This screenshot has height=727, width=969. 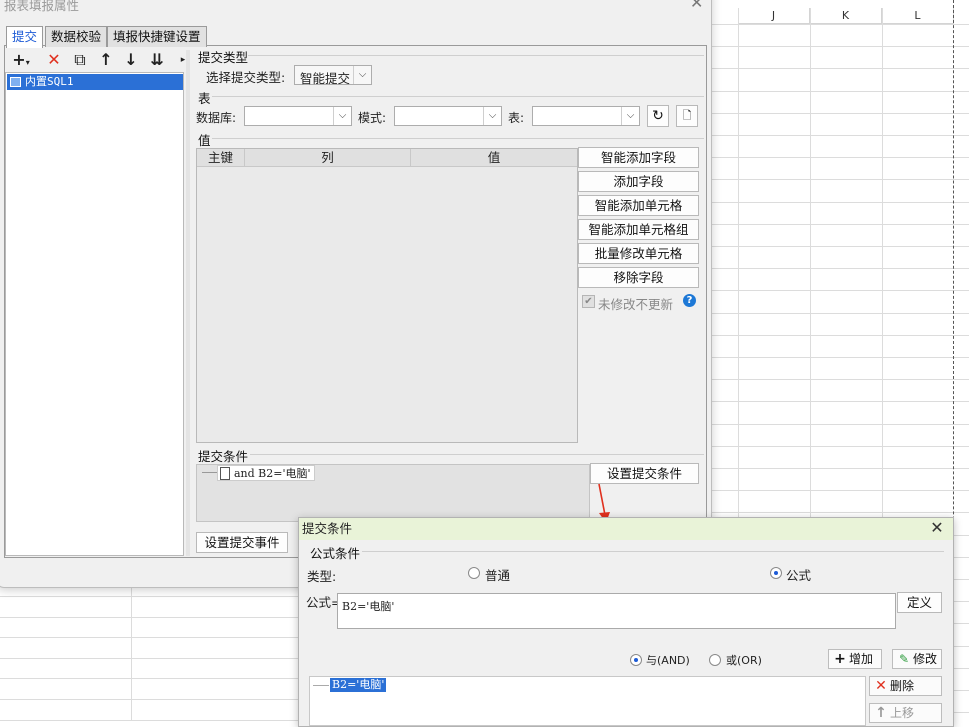 What do you see at coordinates (918, 16) in the screenshot?
I see `column-header-l: L` at bounding box center [918, 16].